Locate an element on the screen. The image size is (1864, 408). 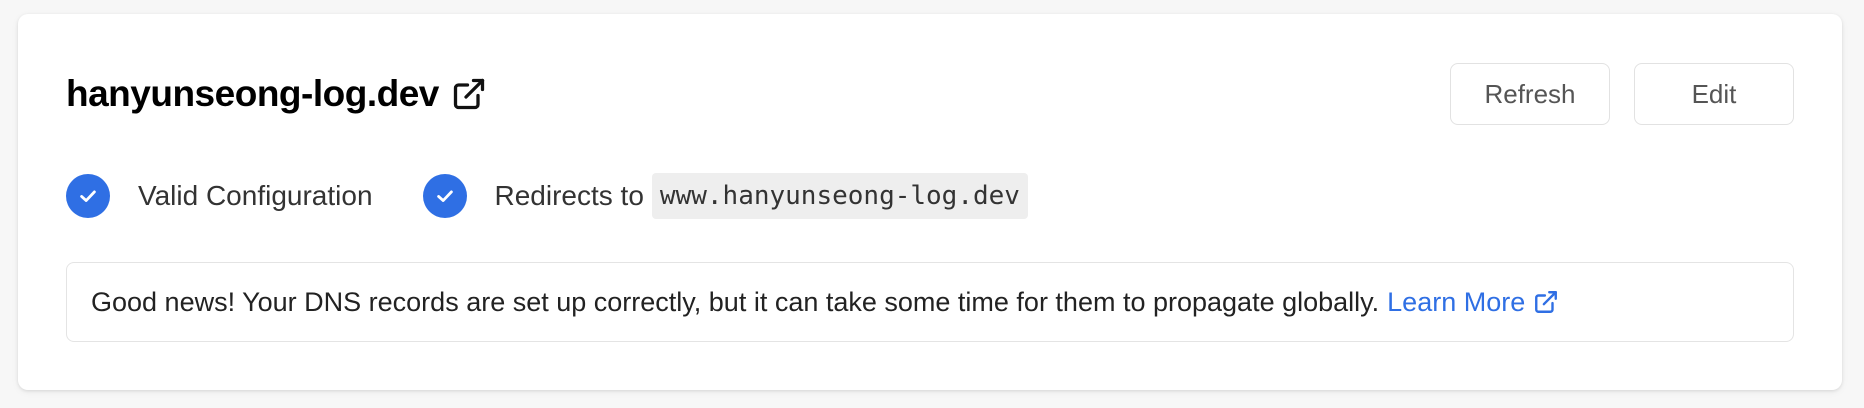
learn-more-label: Learn More is located at coordinates (1456, 301).